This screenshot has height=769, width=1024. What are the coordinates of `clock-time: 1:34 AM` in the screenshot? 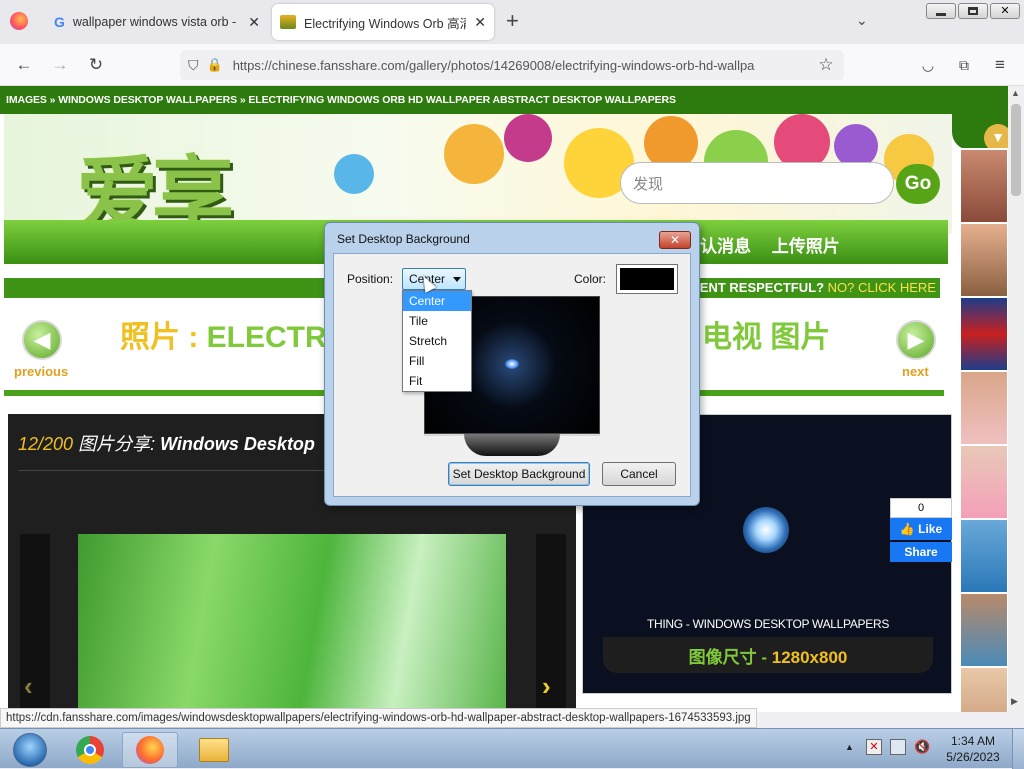 It's located at (973, 741).